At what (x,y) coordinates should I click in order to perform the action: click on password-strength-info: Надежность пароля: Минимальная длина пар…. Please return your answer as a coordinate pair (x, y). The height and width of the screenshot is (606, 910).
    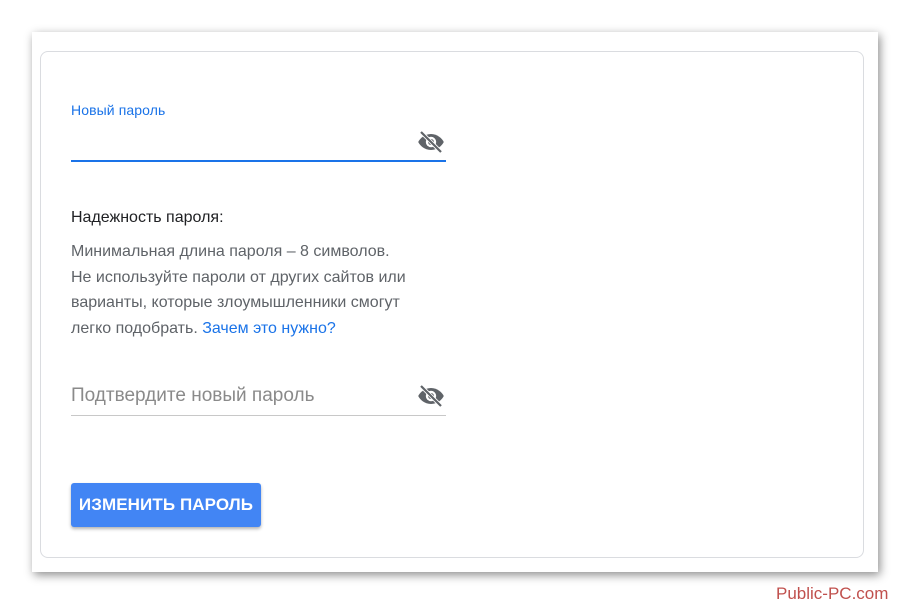
    Looking at the image, I should click on (271, 274).